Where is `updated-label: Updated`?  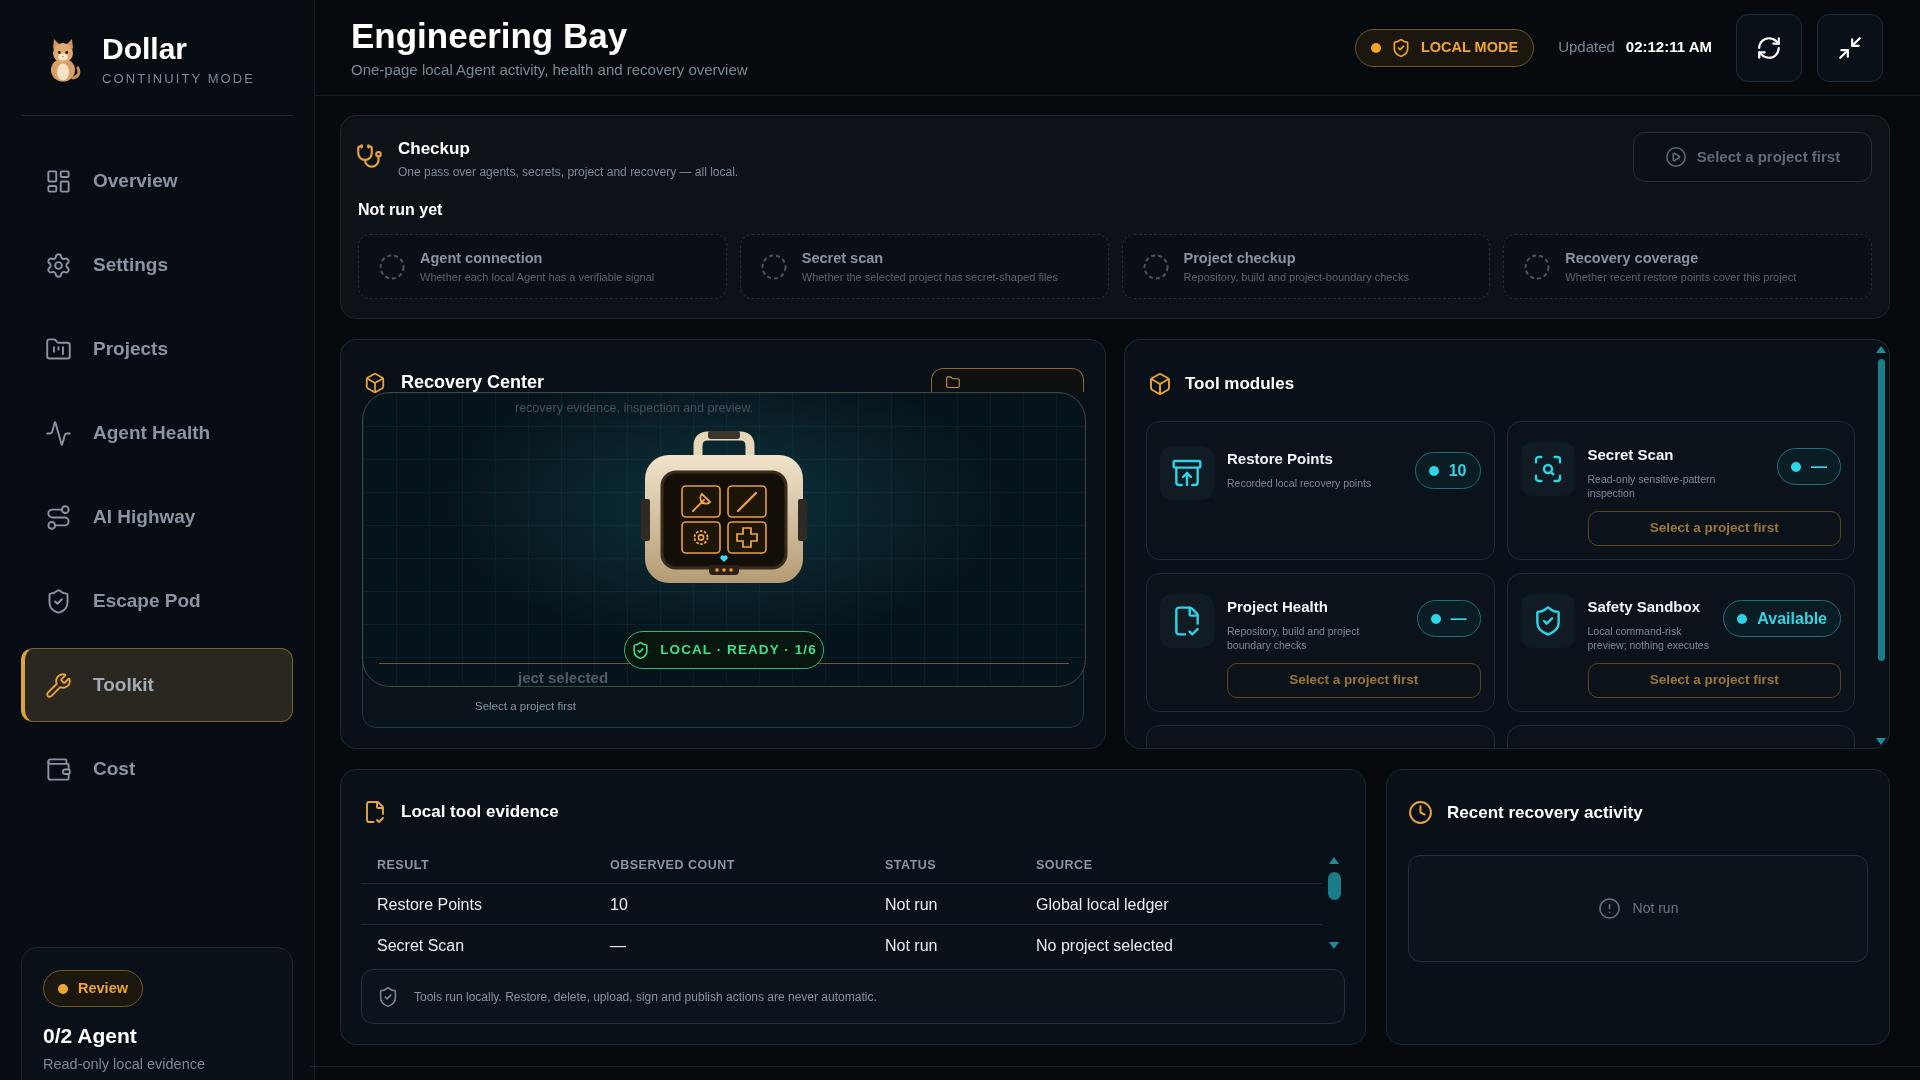
updated-label: Updated is located at coordinates (1586, 47).